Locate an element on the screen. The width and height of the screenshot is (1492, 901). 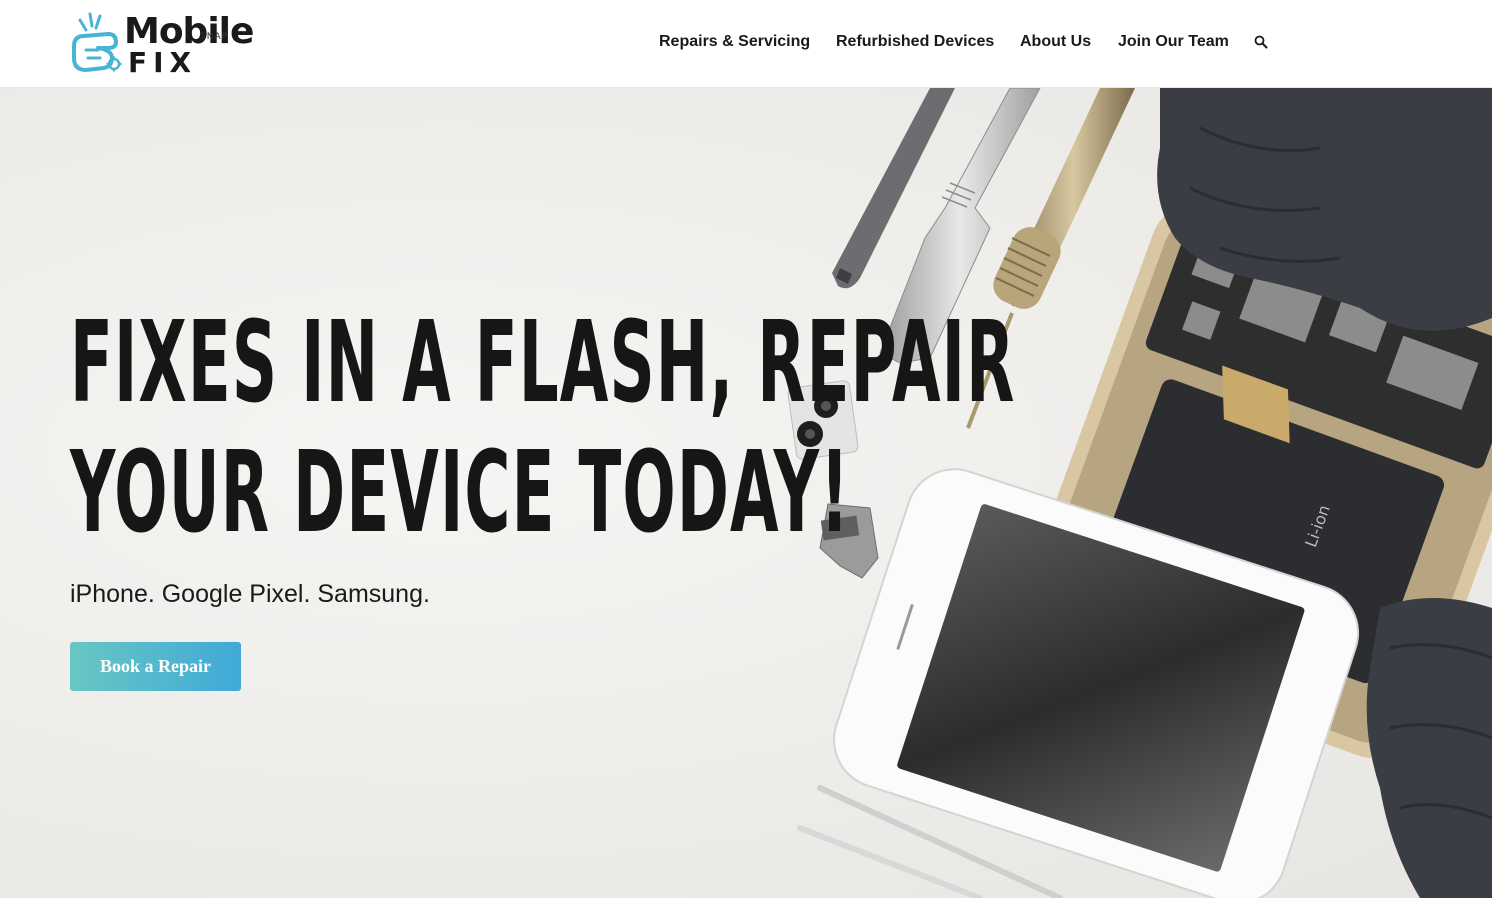
logo-word-fix: FIX is located at coordinates (163, 62).